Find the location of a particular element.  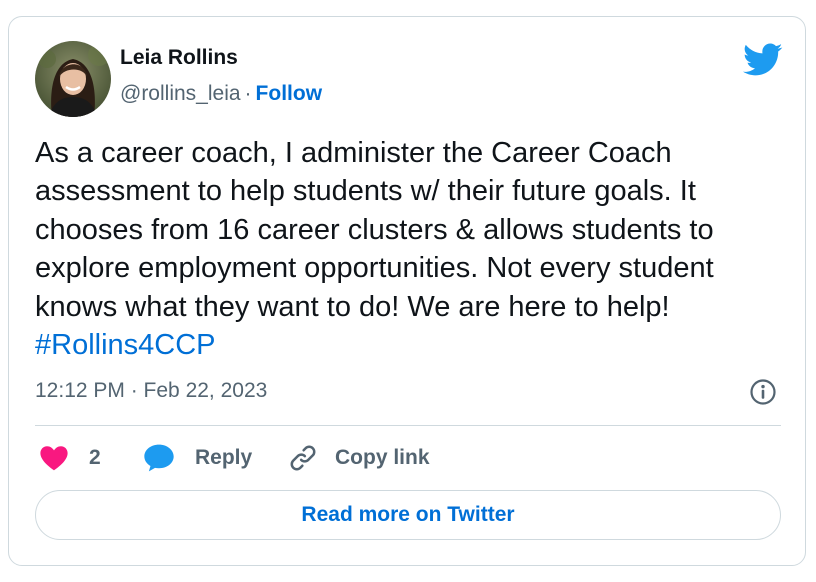

reply-button: Reply is located at coordinates (197, 458).